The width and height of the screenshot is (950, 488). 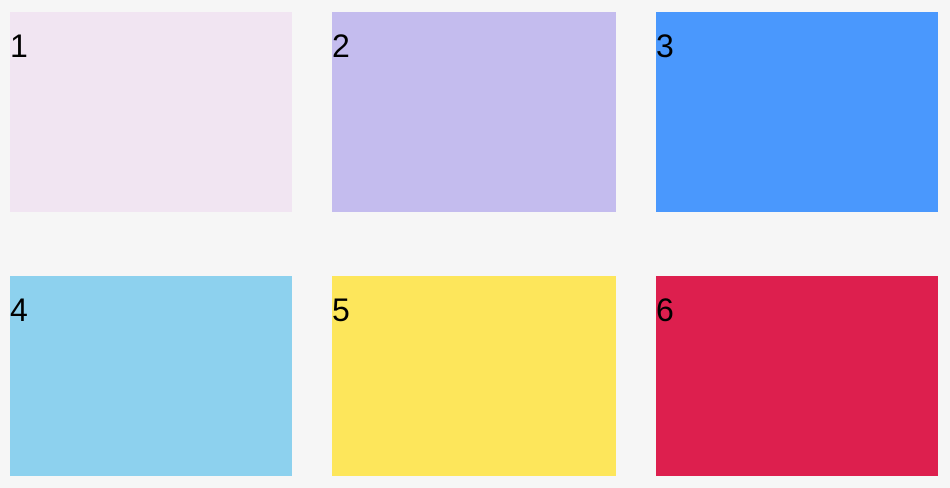 What do you see at coordinates (341, 46) in the screenshot?
I see `box-2-label: 2` at bounding box center [341, 46].